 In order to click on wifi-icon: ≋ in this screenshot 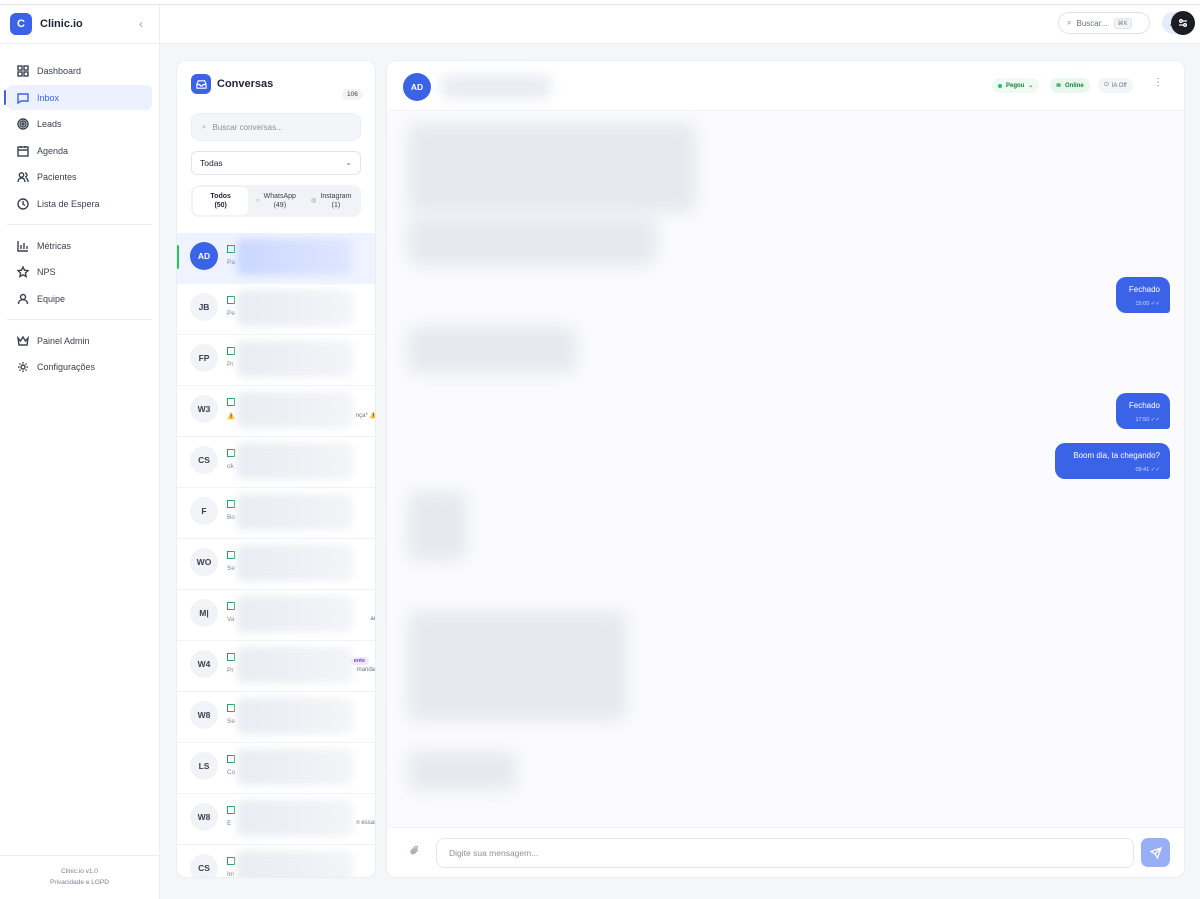, I will do `click(1059, 86)`.